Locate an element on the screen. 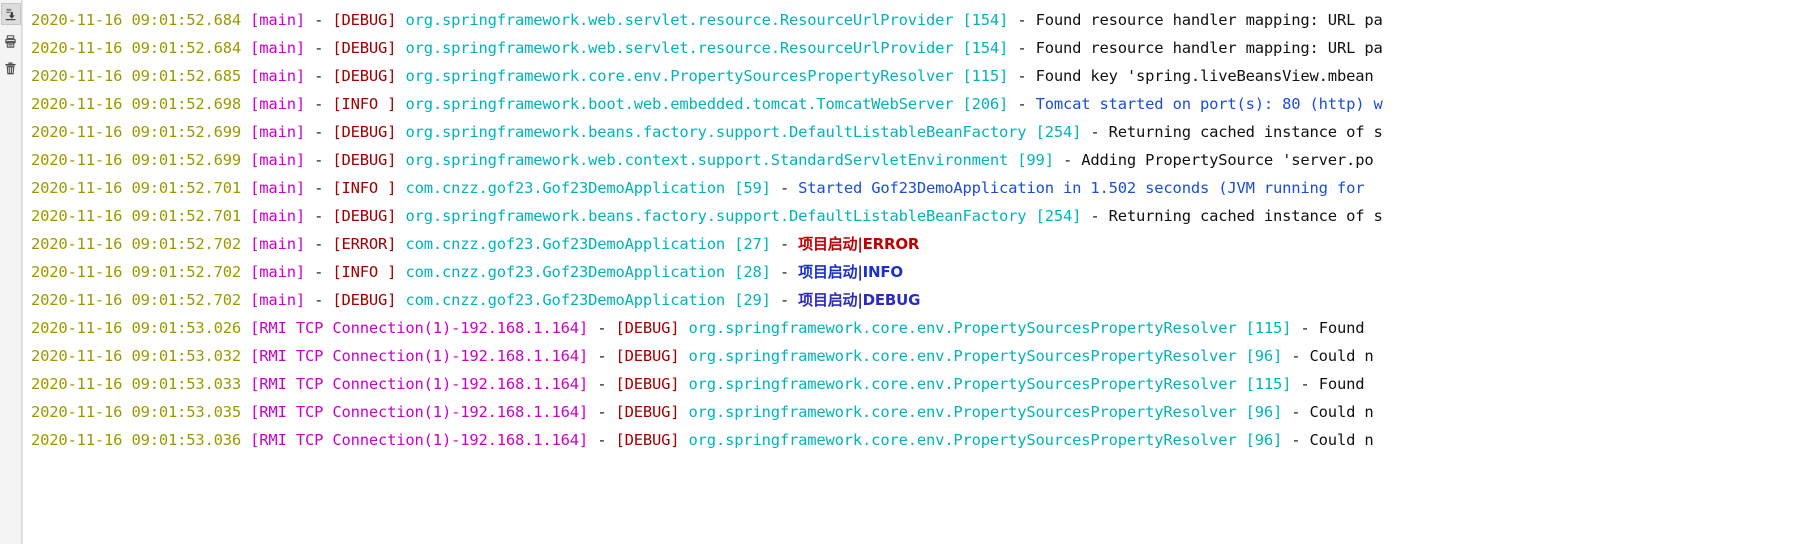 This screenshot has width=1810, height=544. log-lineno: [206] is located at coordinates (985, 104).